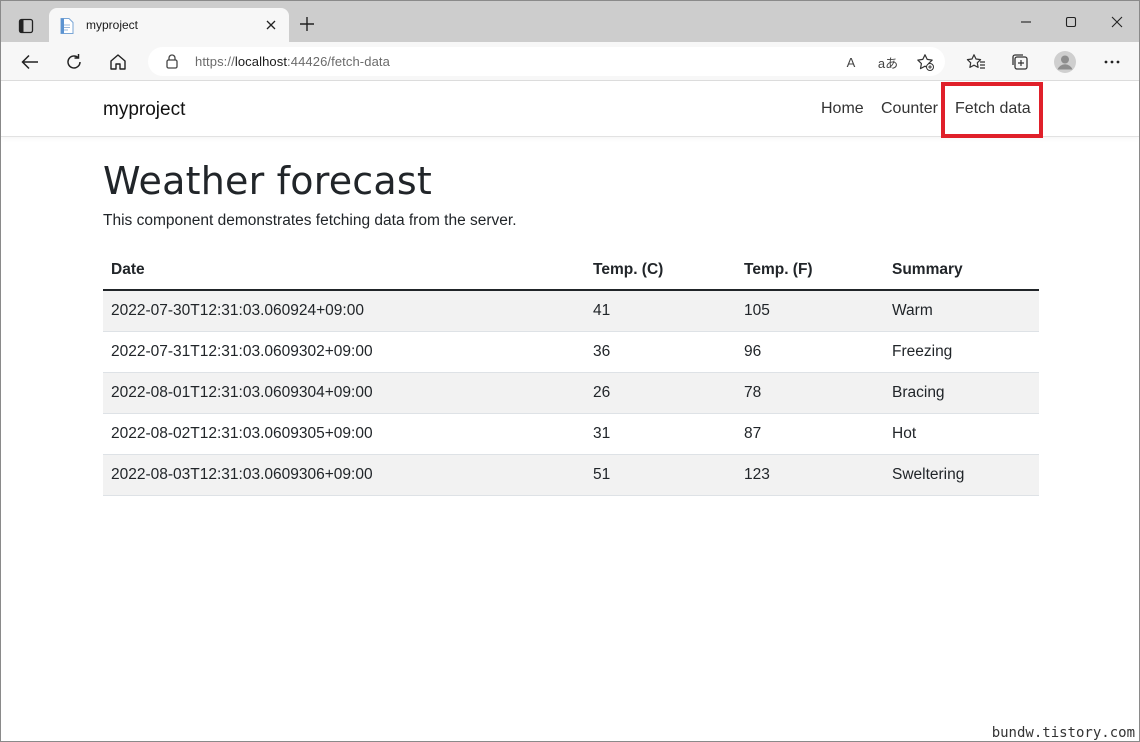 Image resolution: width=1140 pixels, height=742 pixels. I want to click on browser-toolbar: https://localhost:44426/fetch-data A aあ, so click(570, 61).